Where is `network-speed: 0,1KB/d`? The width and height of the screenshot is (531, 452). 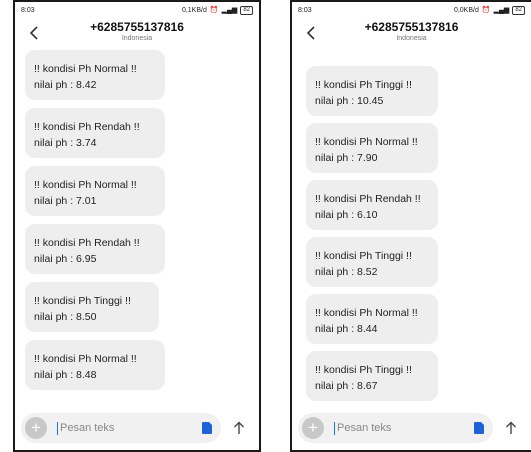
network-speed: 0,1KB/d is located at coordinates (194, 10).